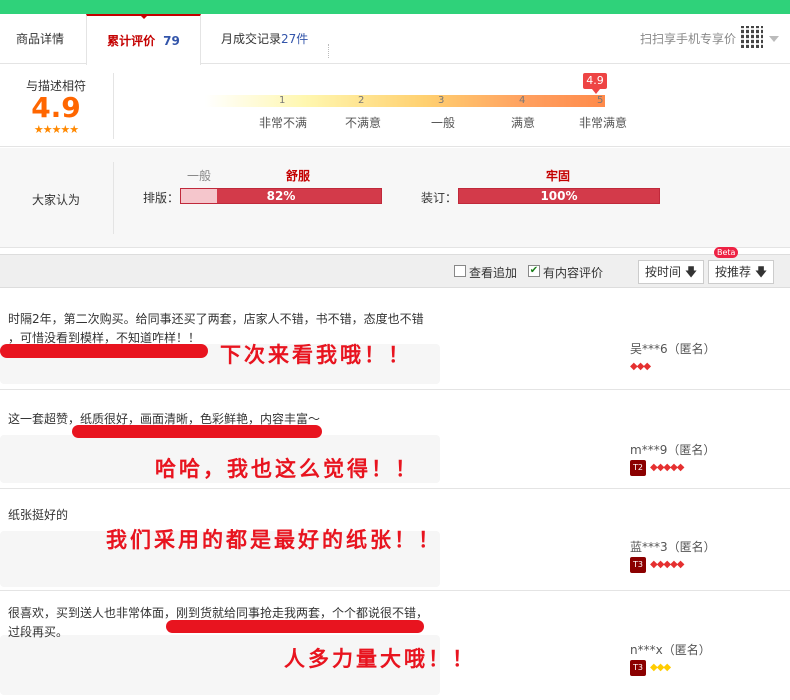  Describe the element at coordinates (774, 39) in the screenshot. I see `chevron-down-icon` at that location.